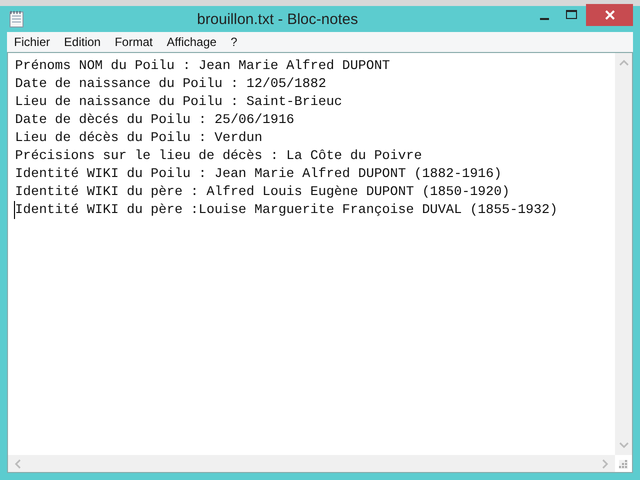 The image size is (640, 480). What do you see at coordinates (623, 445) in the screenshot?
I see `scroll-down-icon` at bounding box center [623, 445].